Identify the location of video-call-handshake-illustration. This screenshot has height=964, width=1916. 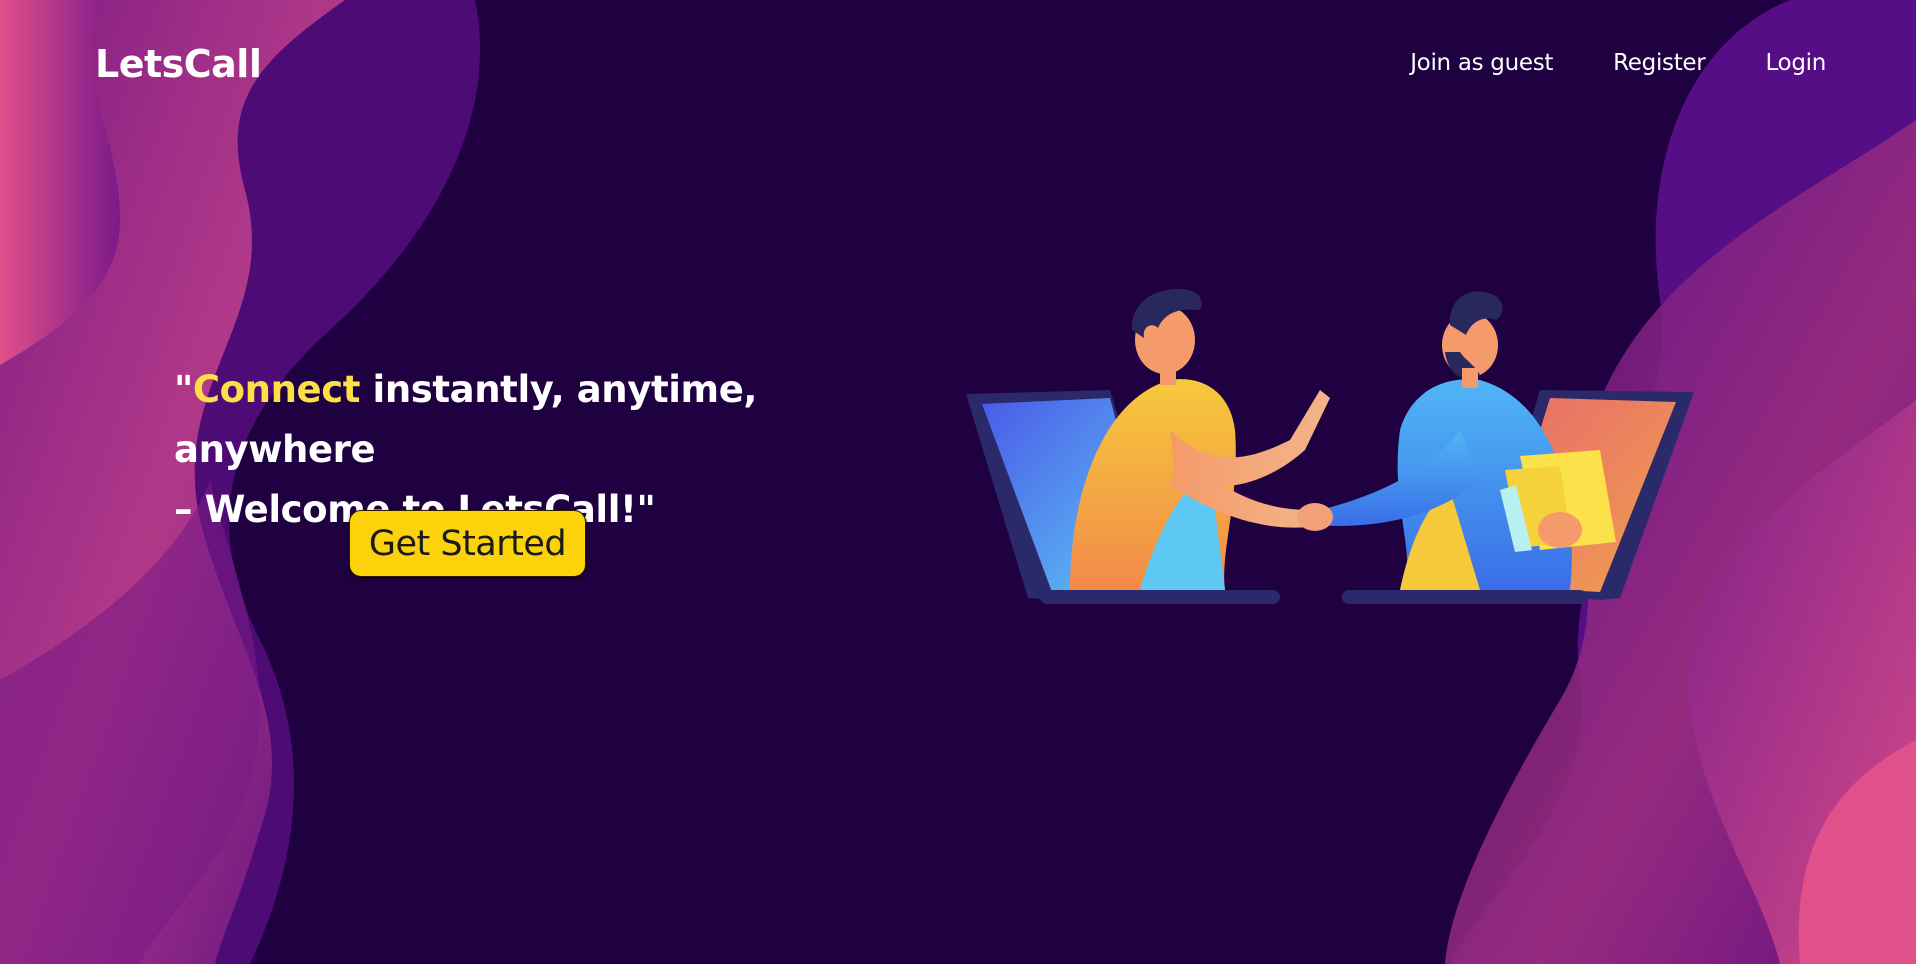
(1330, 446).